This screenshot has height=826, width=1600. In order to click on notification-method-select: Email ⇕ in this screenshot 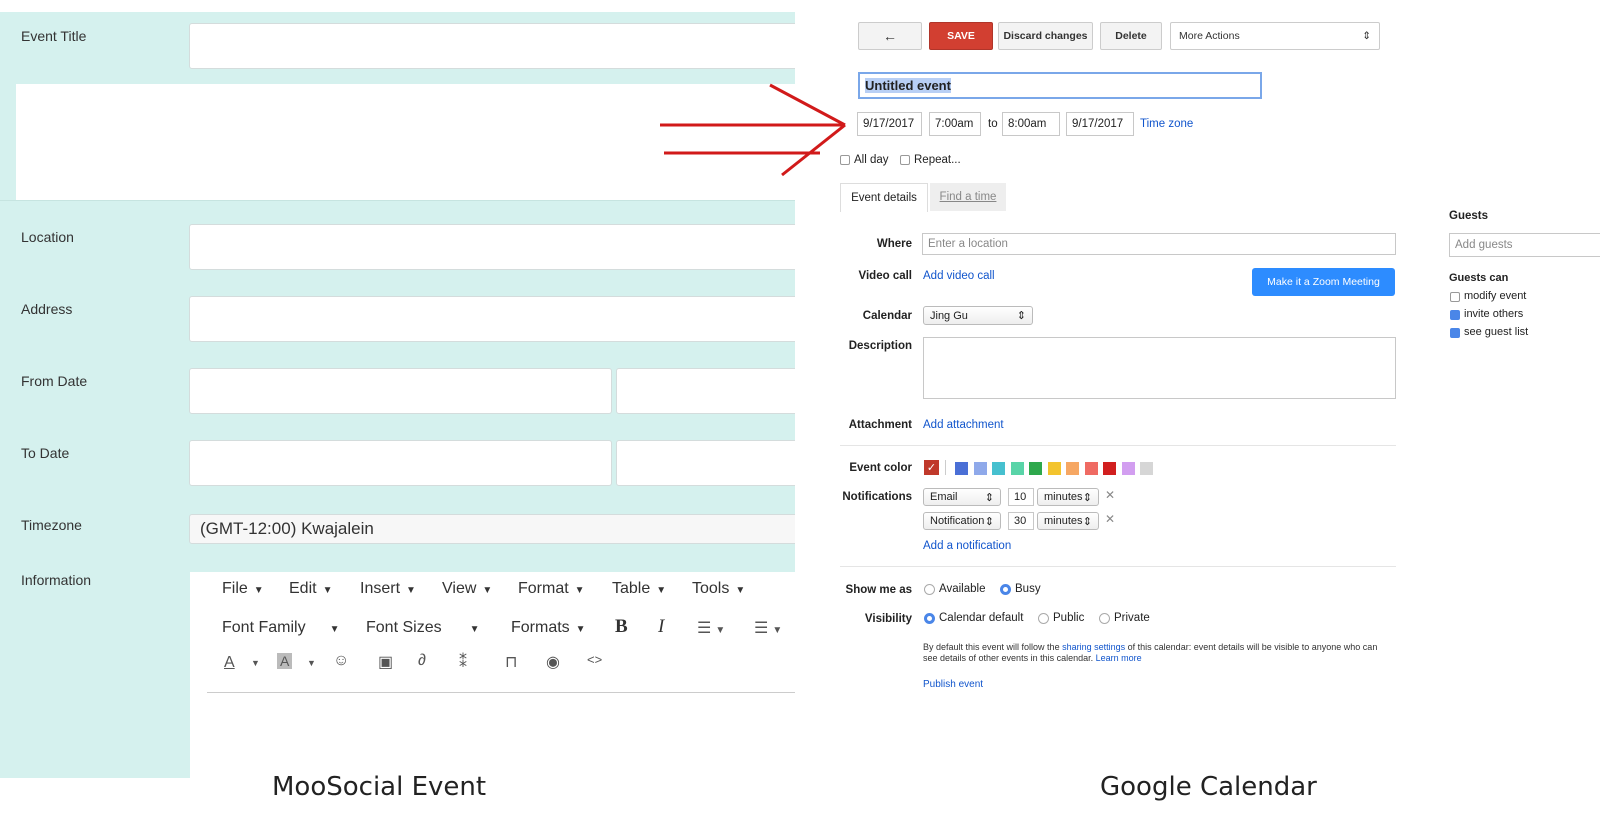, I will do `click(962, 497)`.